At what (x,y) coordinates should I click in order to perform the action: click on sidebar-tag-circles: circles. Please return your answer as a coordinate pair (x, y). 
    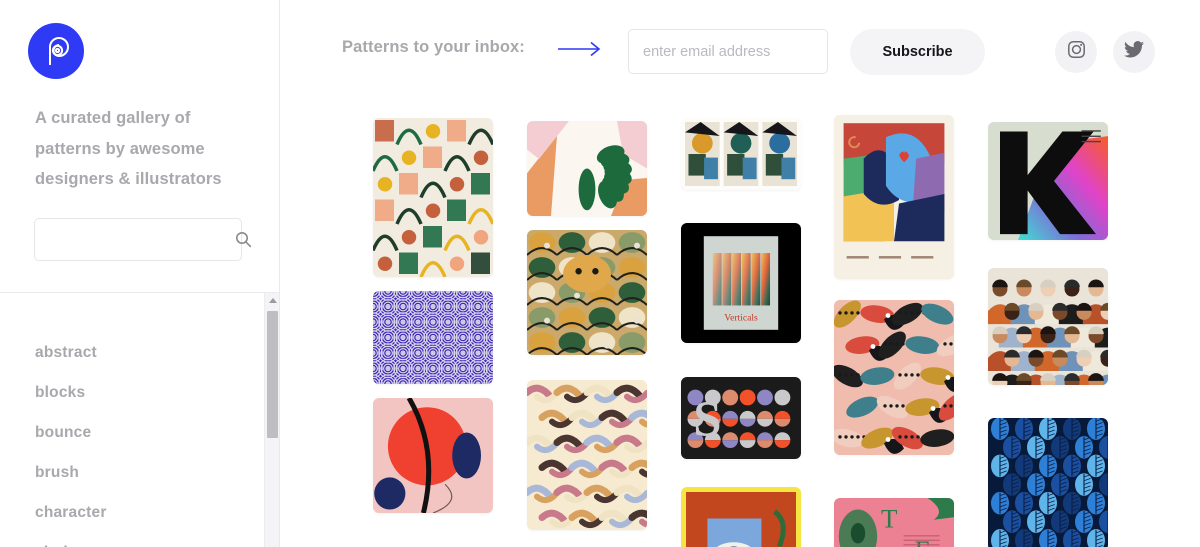
    Looking at the image, I should click on (140, 540).